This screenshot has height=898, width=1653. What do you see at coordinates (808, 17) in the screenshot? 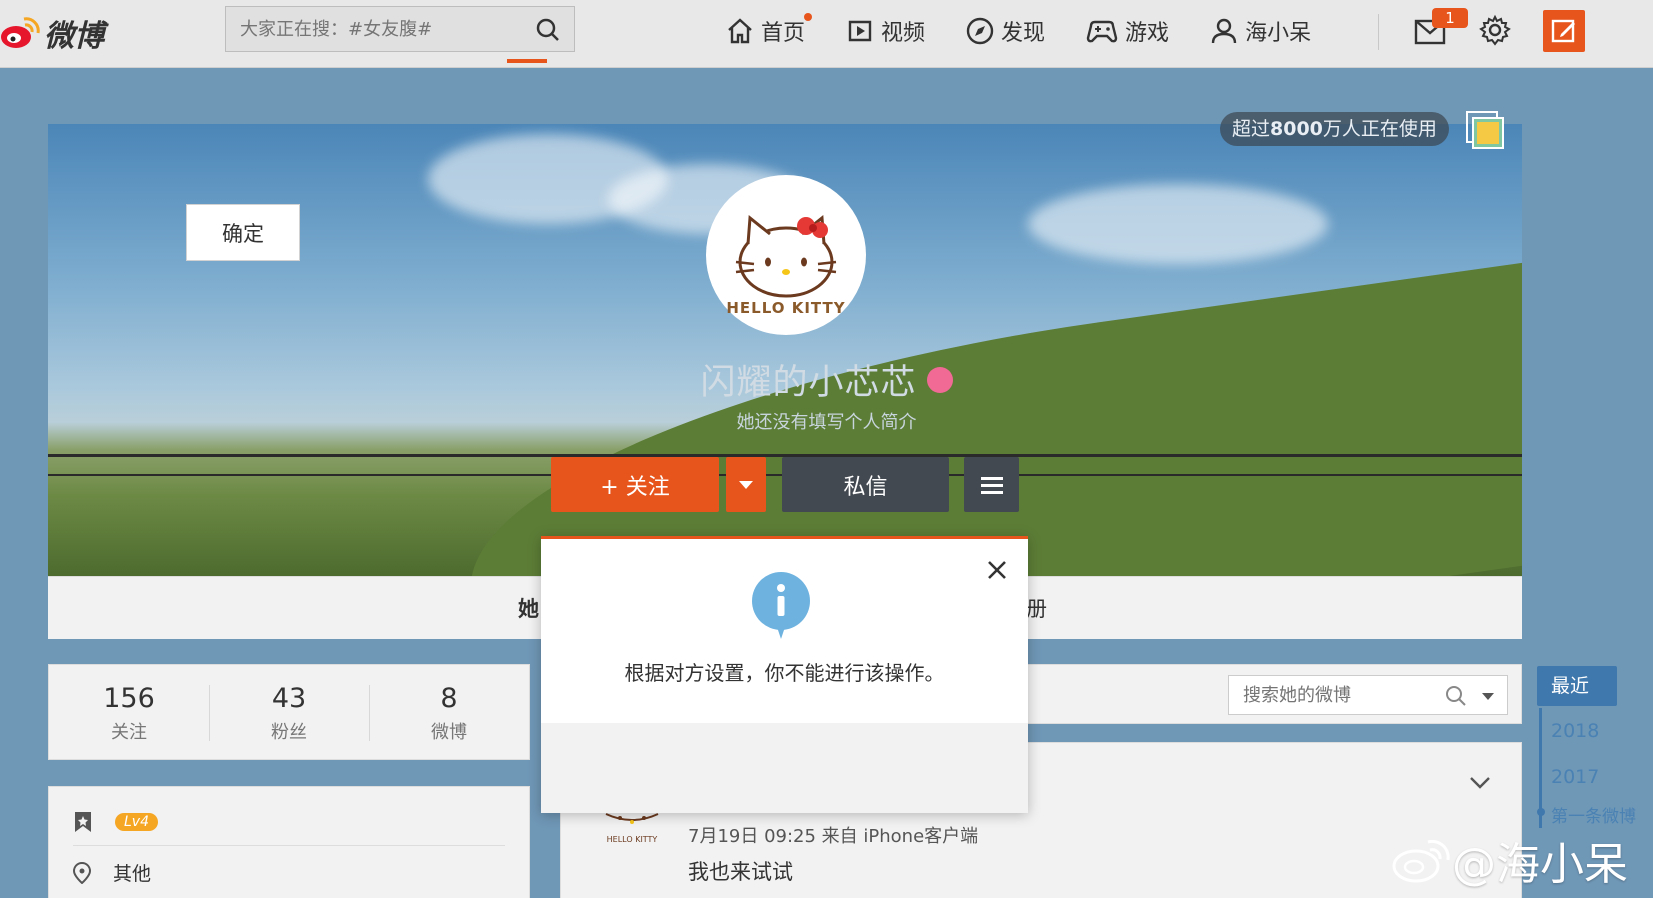
I see `notification-dot` at bounding box center [808, 17].